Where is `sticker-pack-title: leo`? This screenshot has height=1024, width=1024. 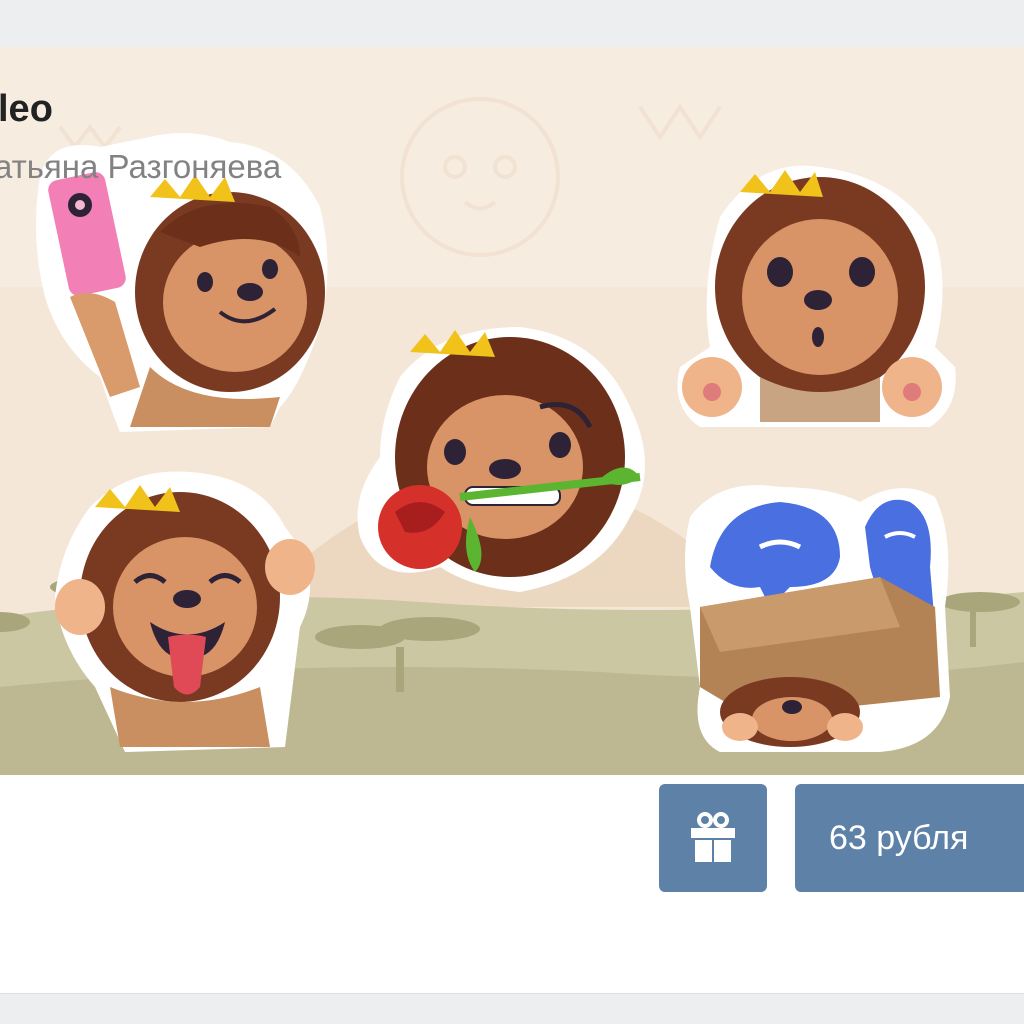 sticker-pack-title: leo is located at coordinates (26, 109).